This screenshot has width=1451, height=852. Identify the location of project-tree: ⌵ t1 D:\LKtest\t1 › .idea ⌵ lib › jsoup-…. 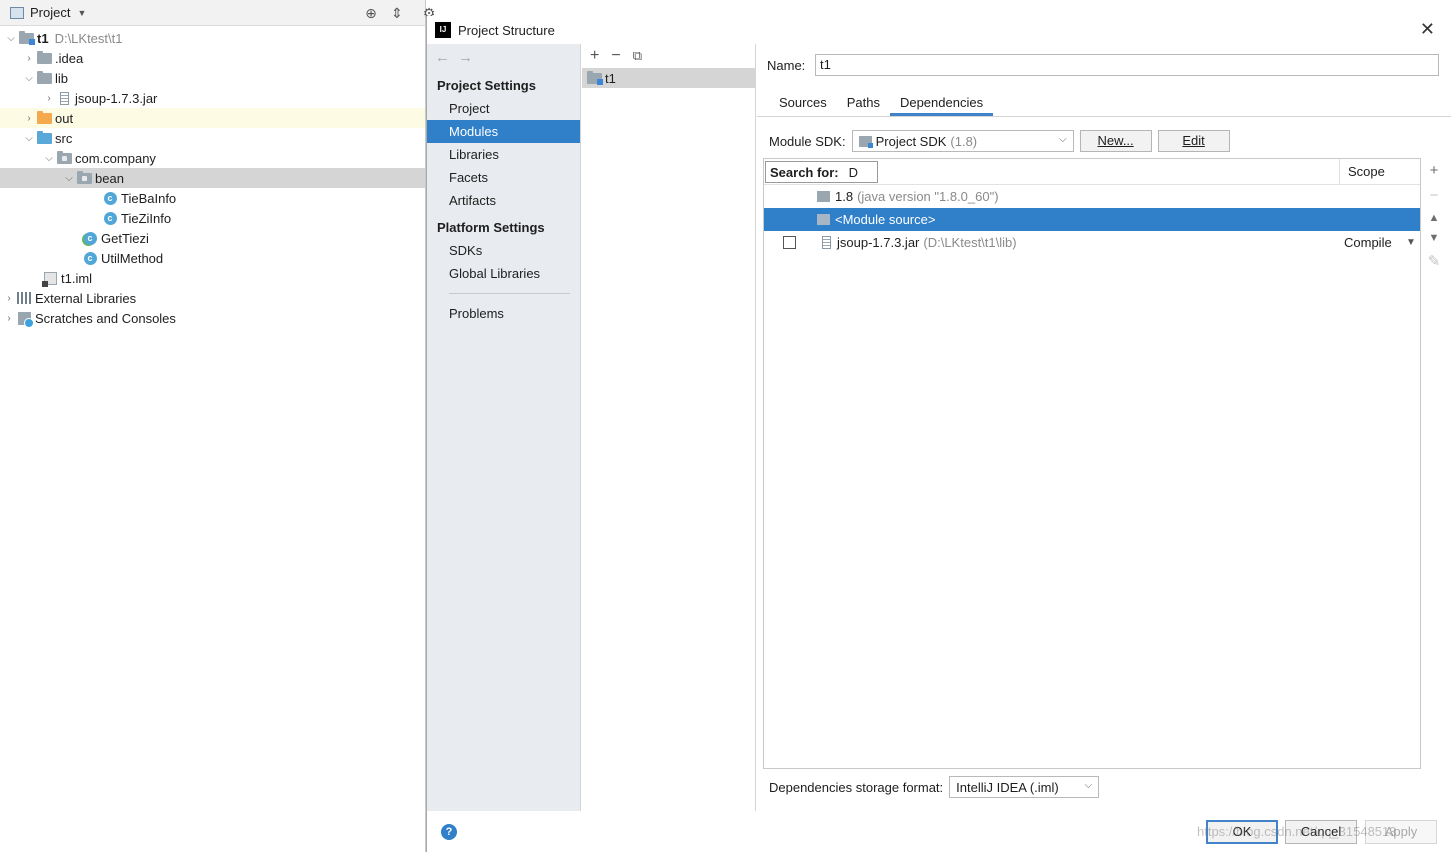
(212, 178).